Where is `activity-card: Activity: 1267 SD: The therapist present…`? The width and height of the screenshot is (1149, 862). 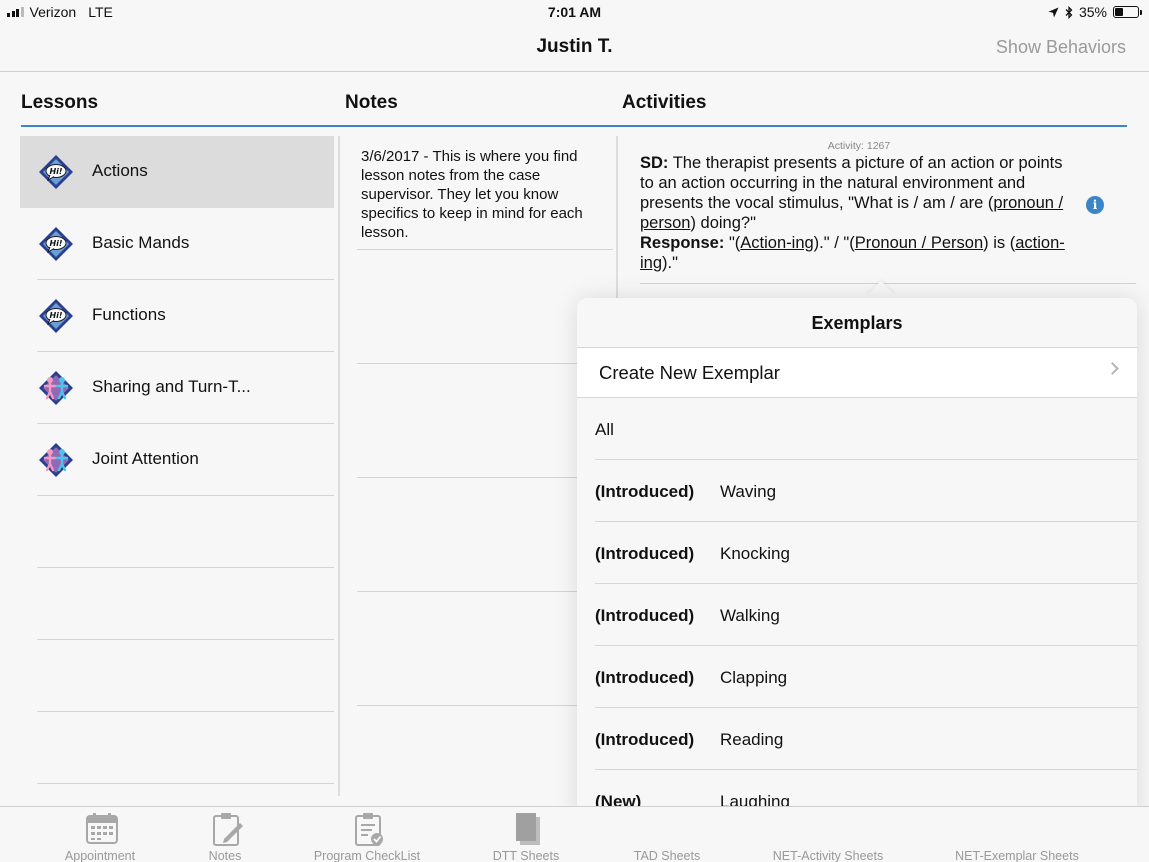 activity-card: Activity: 1267 SD: The therapist present… is located at coordinates (890, 206).